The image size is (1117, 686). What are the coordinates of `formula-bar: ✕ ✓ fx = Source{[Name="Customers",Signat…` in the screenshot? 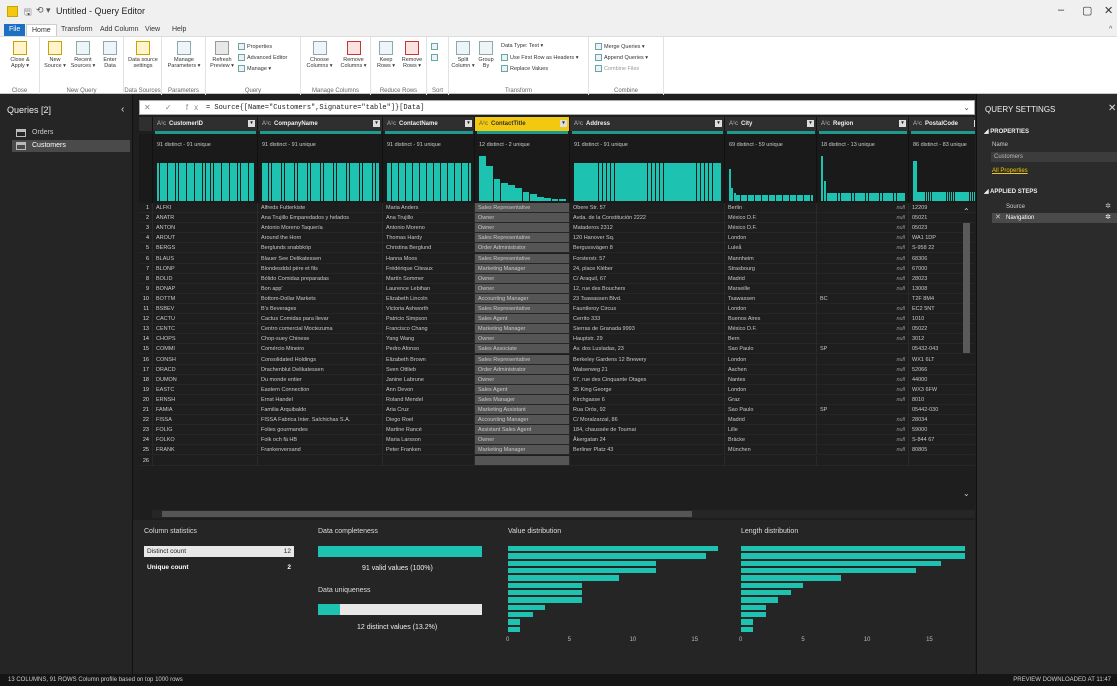 It's located at (557, 107).